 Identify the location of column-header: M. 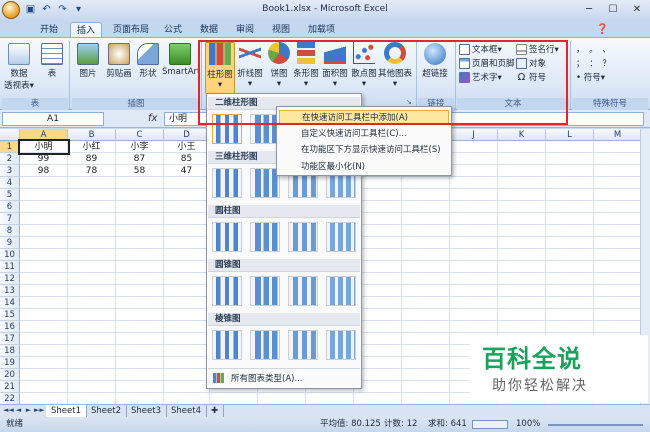
(617, 135).